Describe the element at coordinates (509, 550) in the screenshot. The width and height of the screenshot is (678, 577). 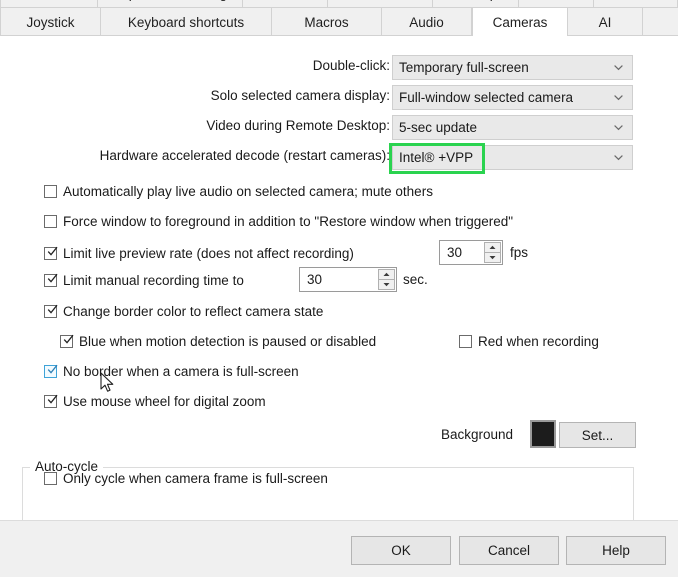
I see `cancel-button: Cancel` at that location.